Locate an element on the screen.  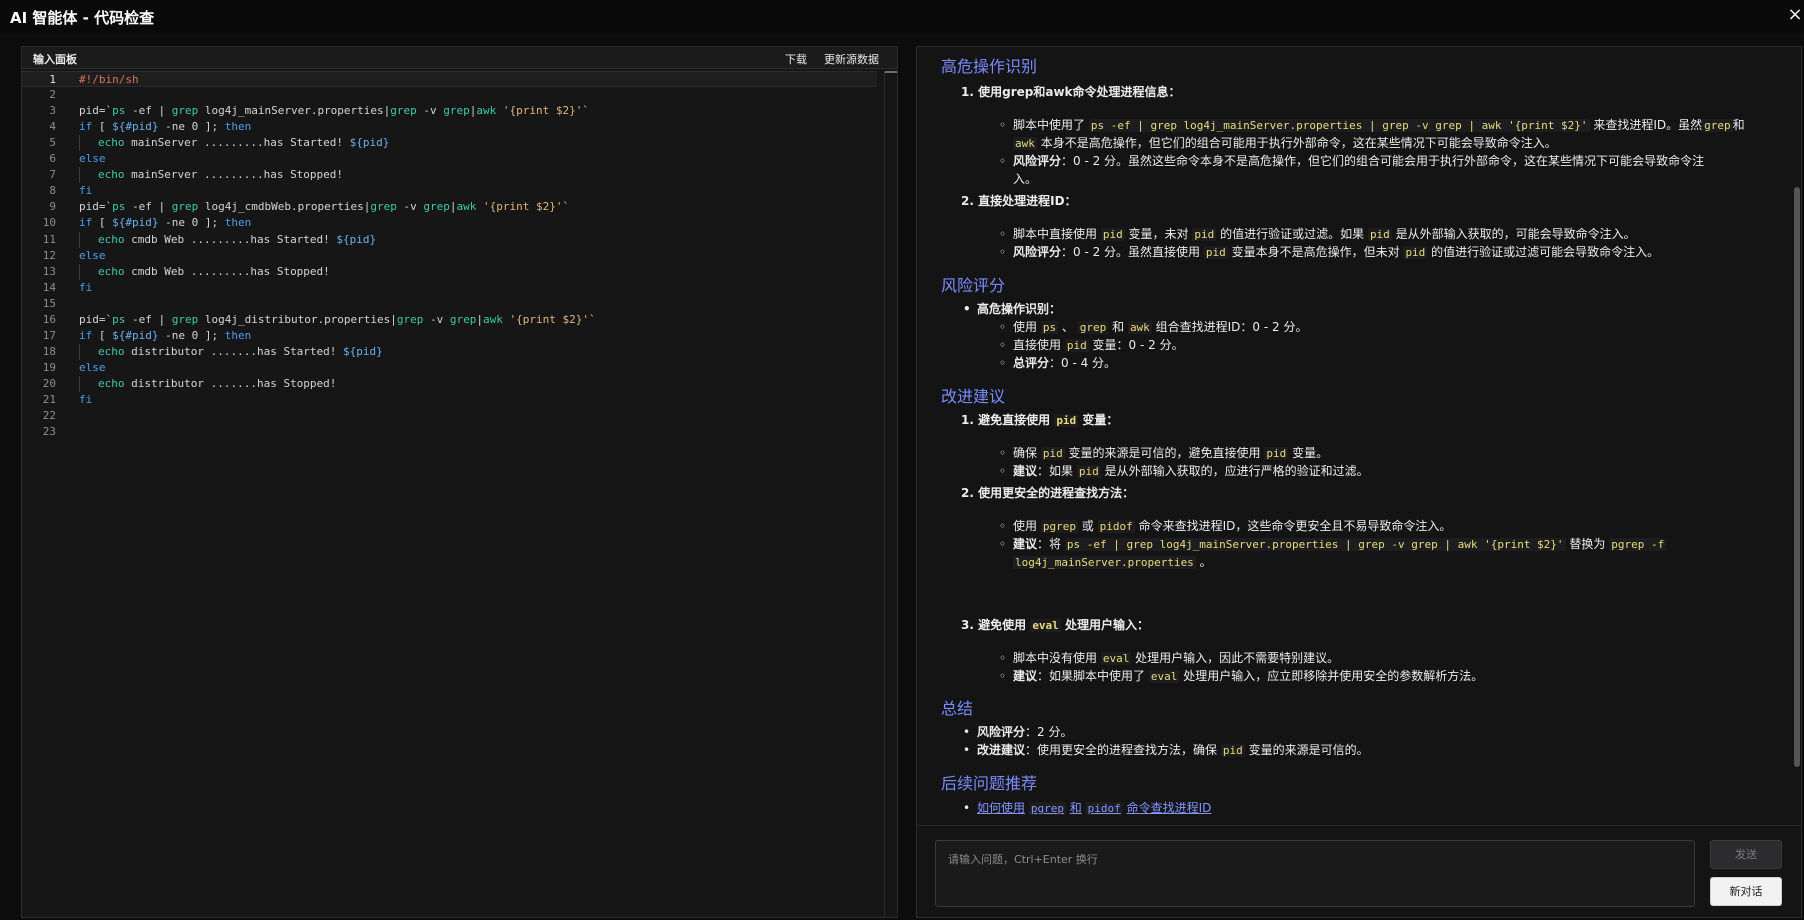
code-token: log4j_cmdbWeb.properties| is located at coordinates (284, 207).